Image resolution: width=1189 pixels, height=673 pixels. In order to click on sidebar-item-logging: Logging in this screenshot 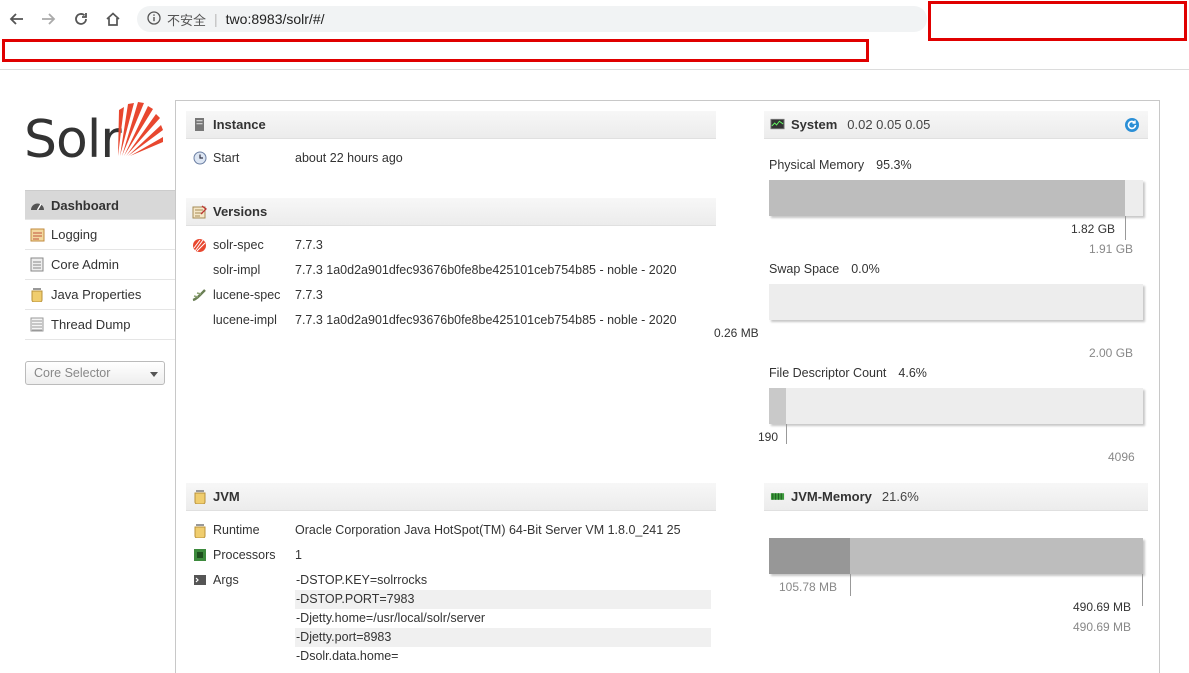, I will do `click(100, 235)`.